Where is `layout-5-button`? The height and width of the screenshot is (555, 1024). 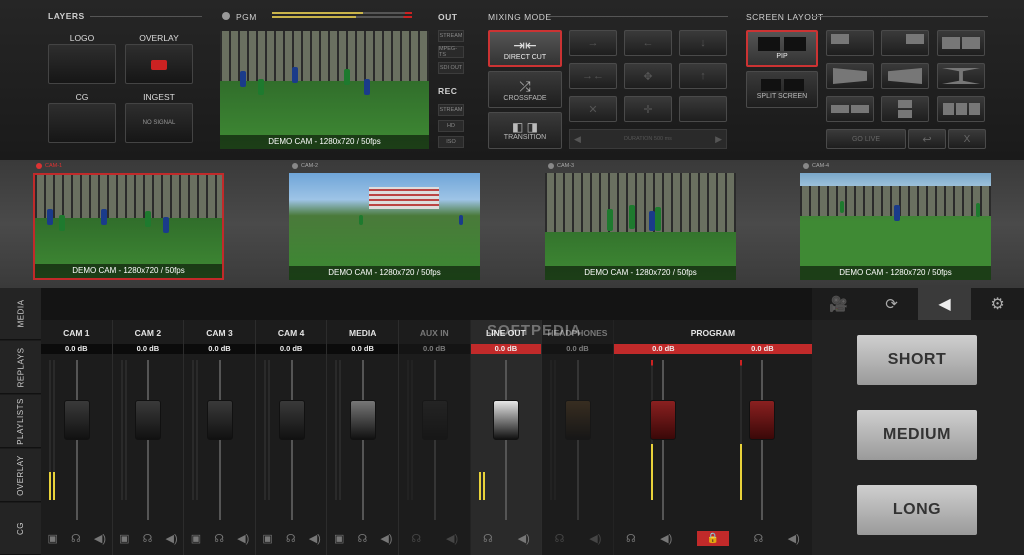
layout-5-button is located at coordinates (905, 76).